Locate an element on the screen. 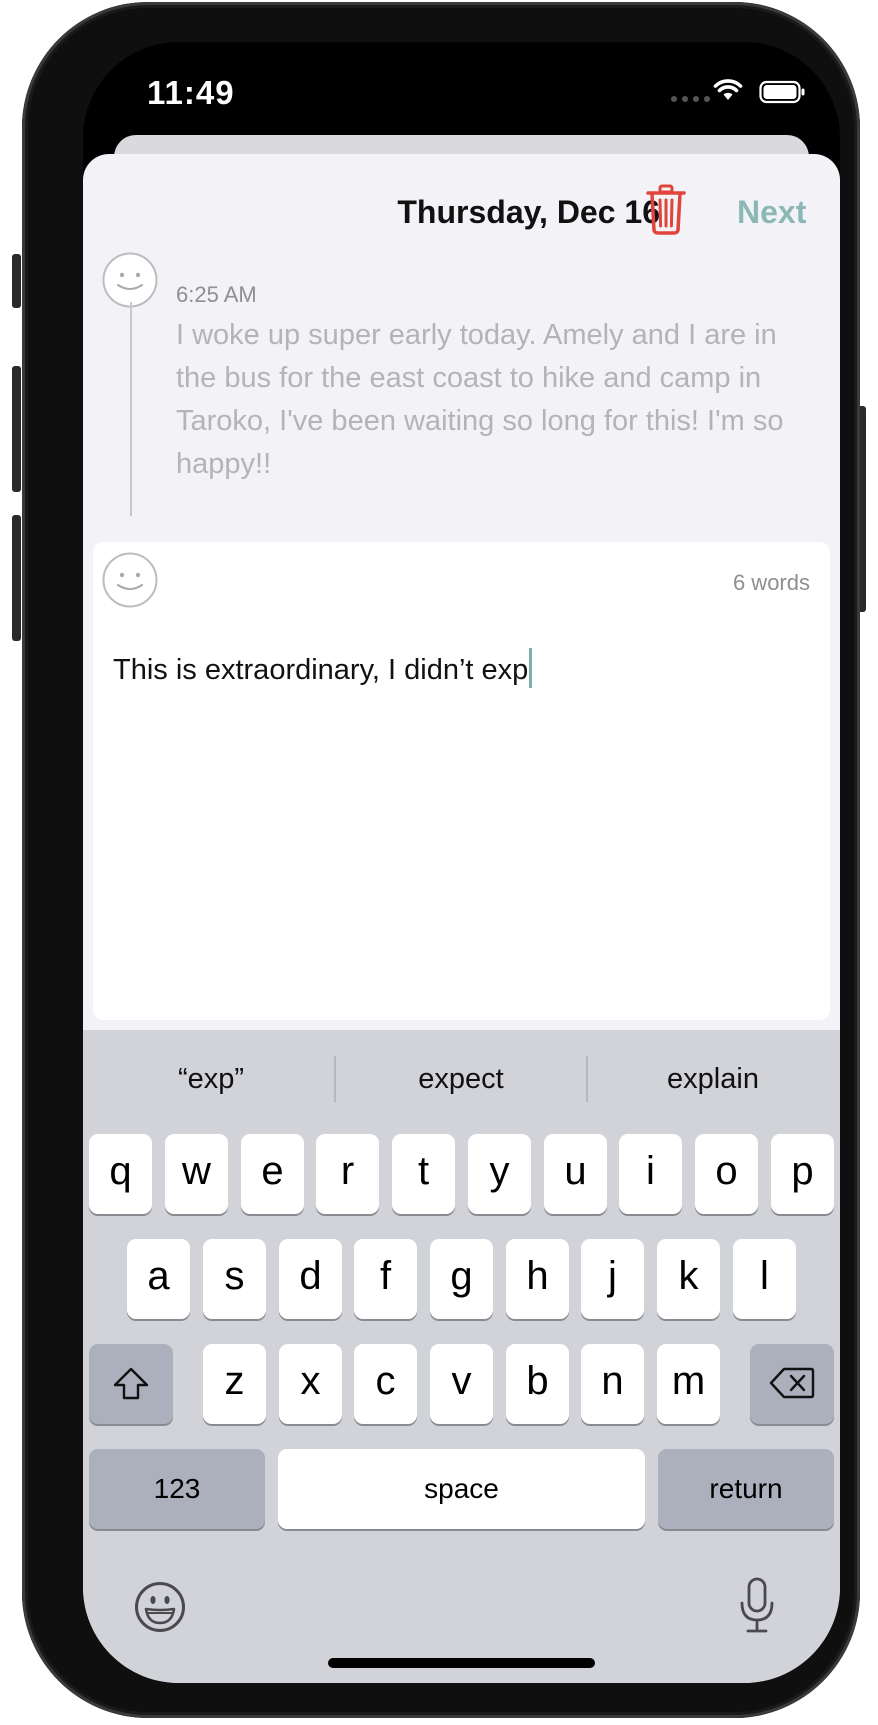 The width and height of the screenshot is (878, 1725). key-e: e is located at coordinates (272, 1174).